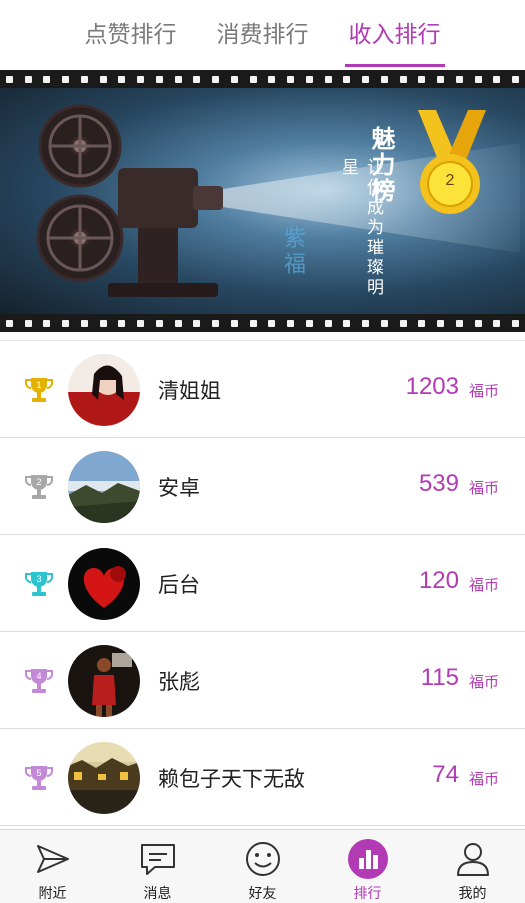 This screenshot has height=903, width=525. What do you see at coordinates (394, 35) in the screenshot?
I see `tab-income-ranking: 收入排行` at bounding box center [394, 35].